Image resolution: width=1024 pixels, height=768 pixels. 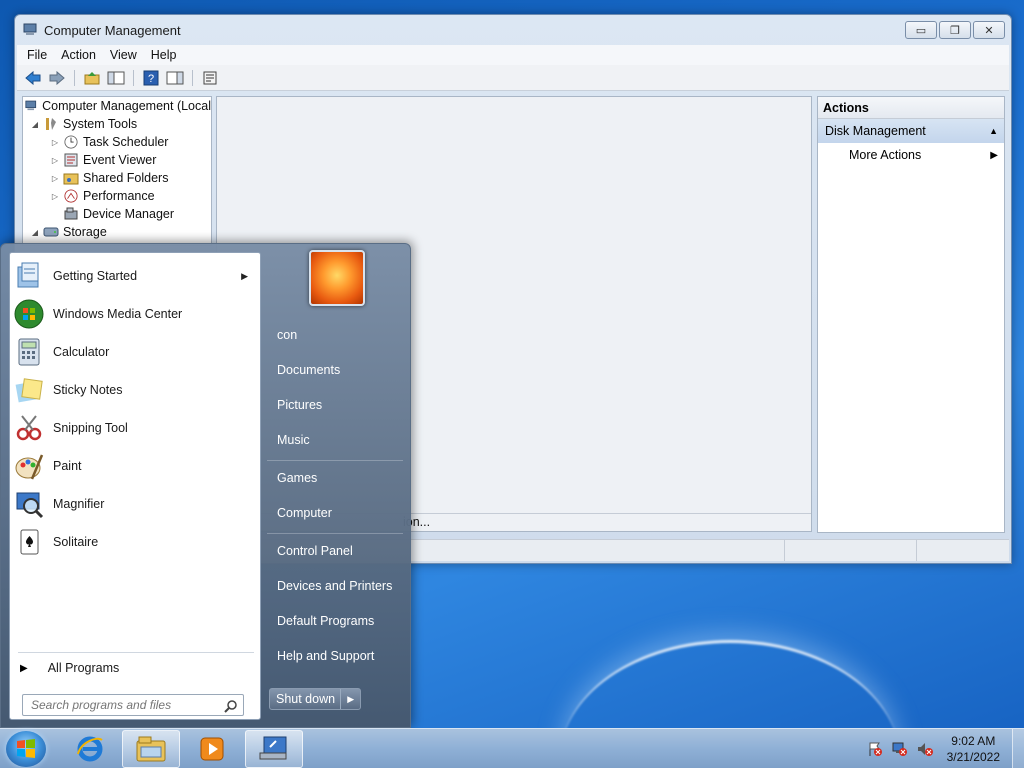 What do you see at coordinates (513, 30) in the screenshot?
I see `title-bar: Computer Management` at bounding box center [513, 30].